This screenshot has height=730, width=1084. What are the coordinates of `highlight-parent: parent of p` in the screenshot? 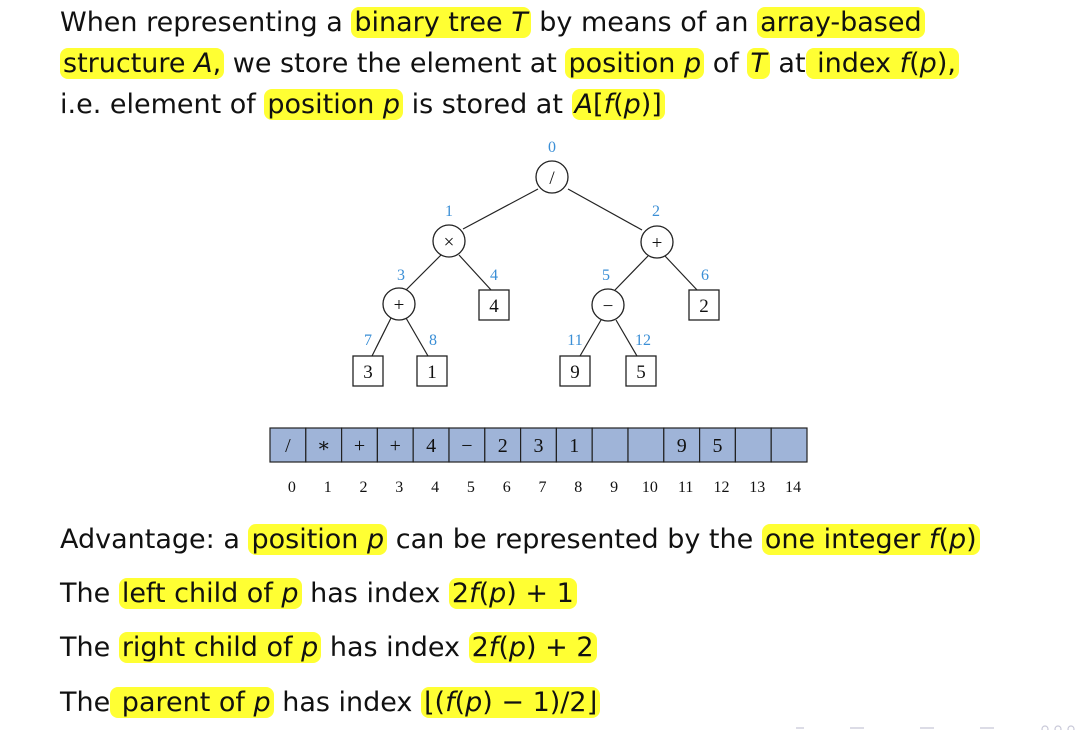 It's located at (192, 702).